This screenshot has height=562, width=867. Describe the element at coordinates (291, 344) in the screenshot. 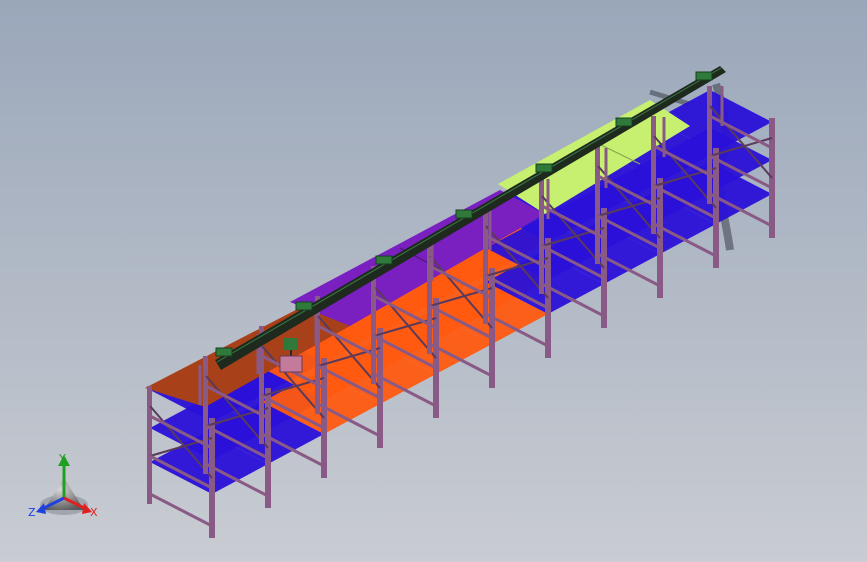

I see `hoist-motor` at that location.